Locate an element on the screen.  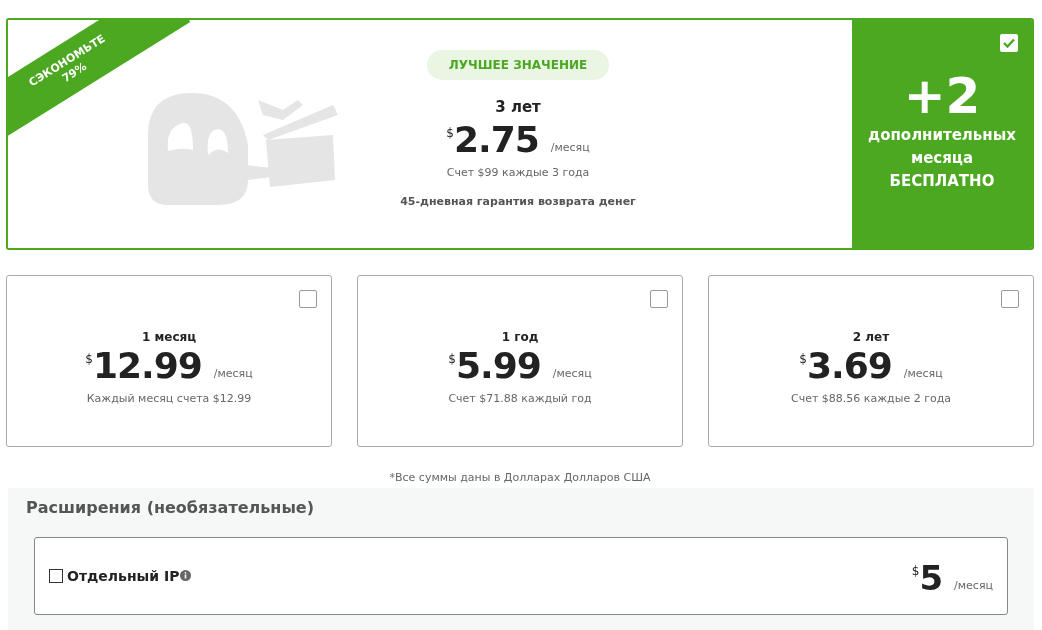
price-amount: 3.69 is located at coordinates (849, 366).